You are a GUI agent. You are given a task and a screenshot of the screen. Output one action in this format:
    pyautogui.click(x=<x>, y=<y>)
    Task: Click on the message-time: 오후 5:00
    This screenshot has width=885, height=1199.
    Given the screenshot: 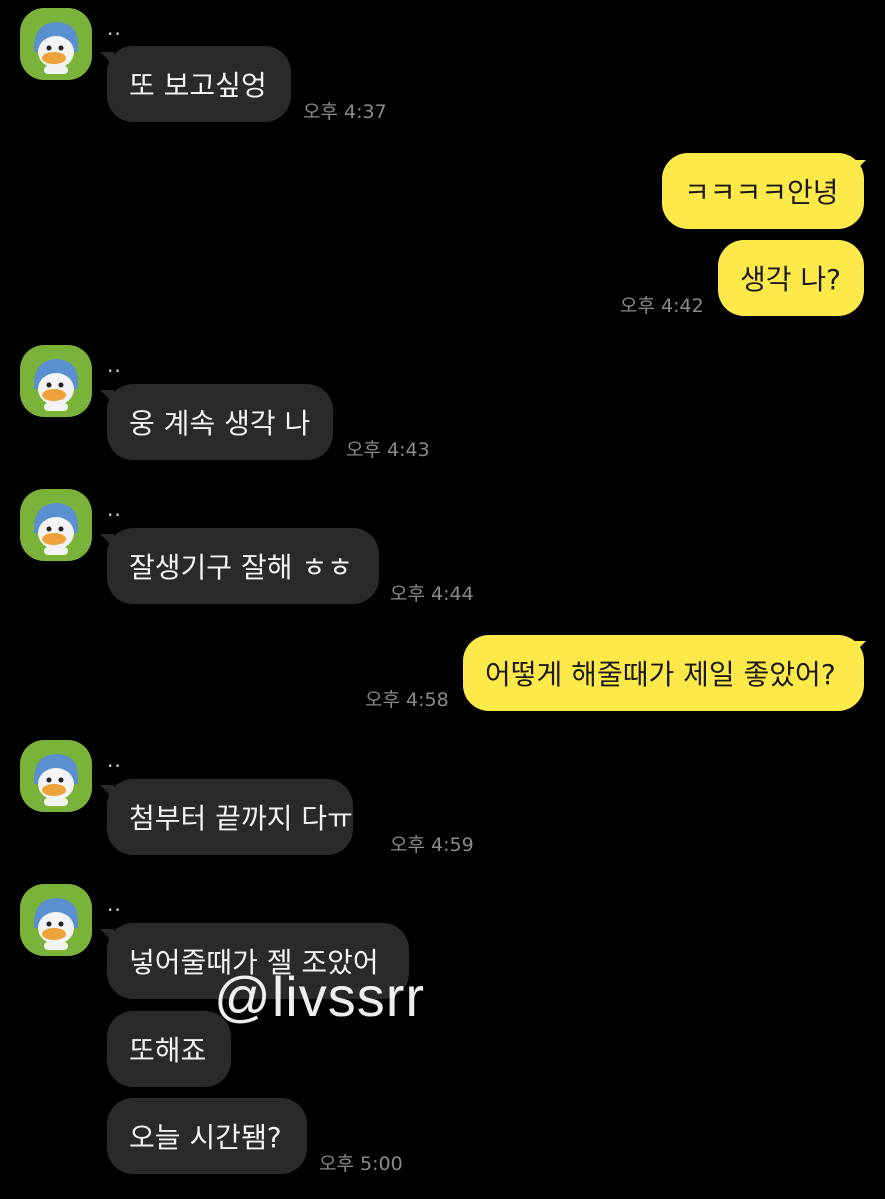 What is the action you would take?
    pyautogui.click(x=361, y=1164)
    